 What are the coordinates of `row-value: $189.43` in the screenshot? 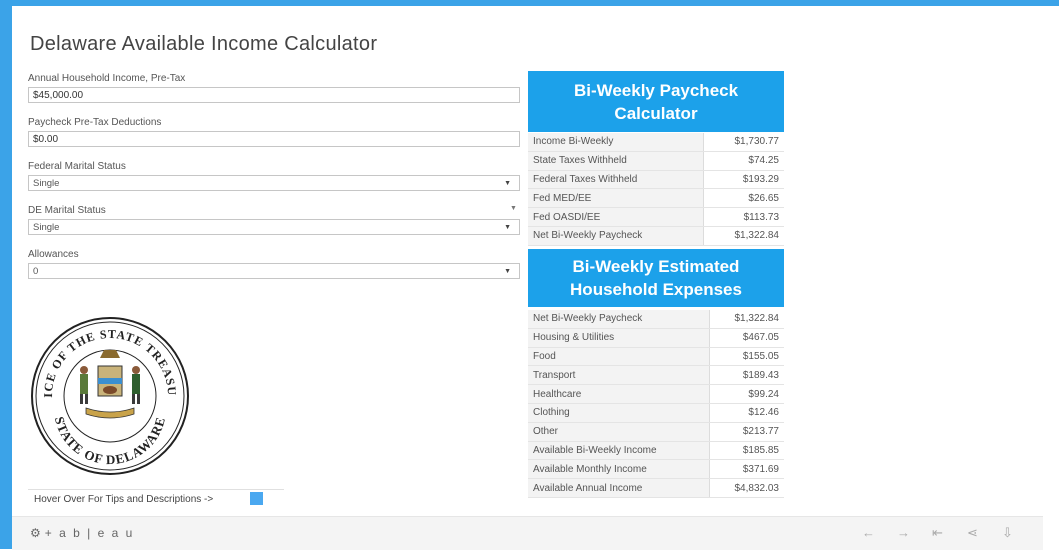 It's located at (746, 375).